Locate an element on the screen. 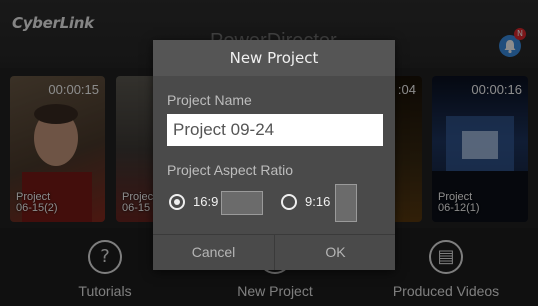 This screenshot has height=306, width=538. ratio-option-9-16: 9:16 is located at coordinates (331, 203).